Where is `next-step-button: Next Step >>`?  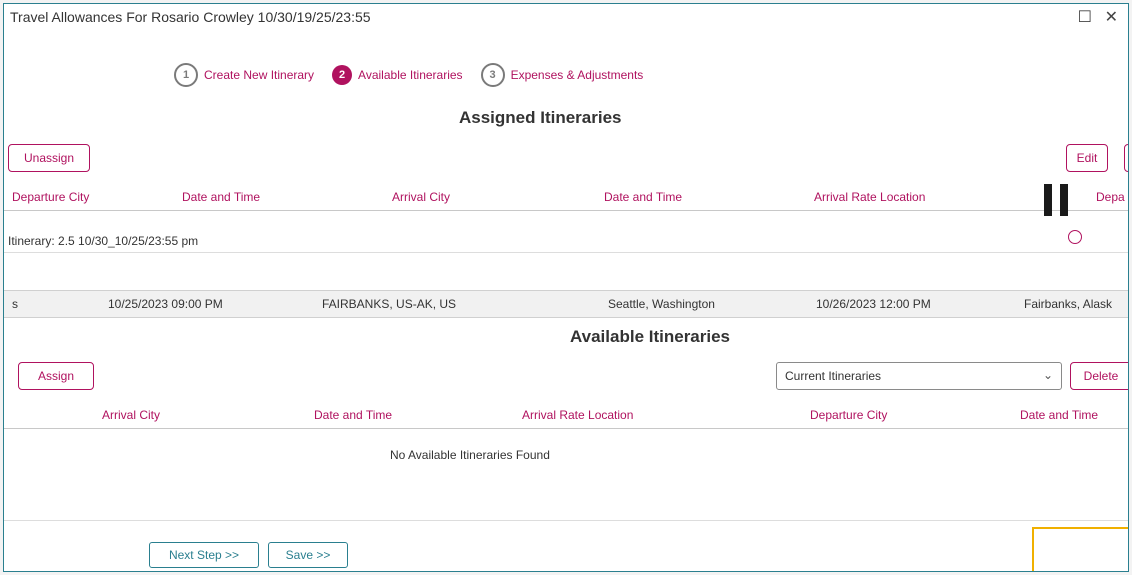 next-step-button: Next Step >> is located at coordinates (204, 555).